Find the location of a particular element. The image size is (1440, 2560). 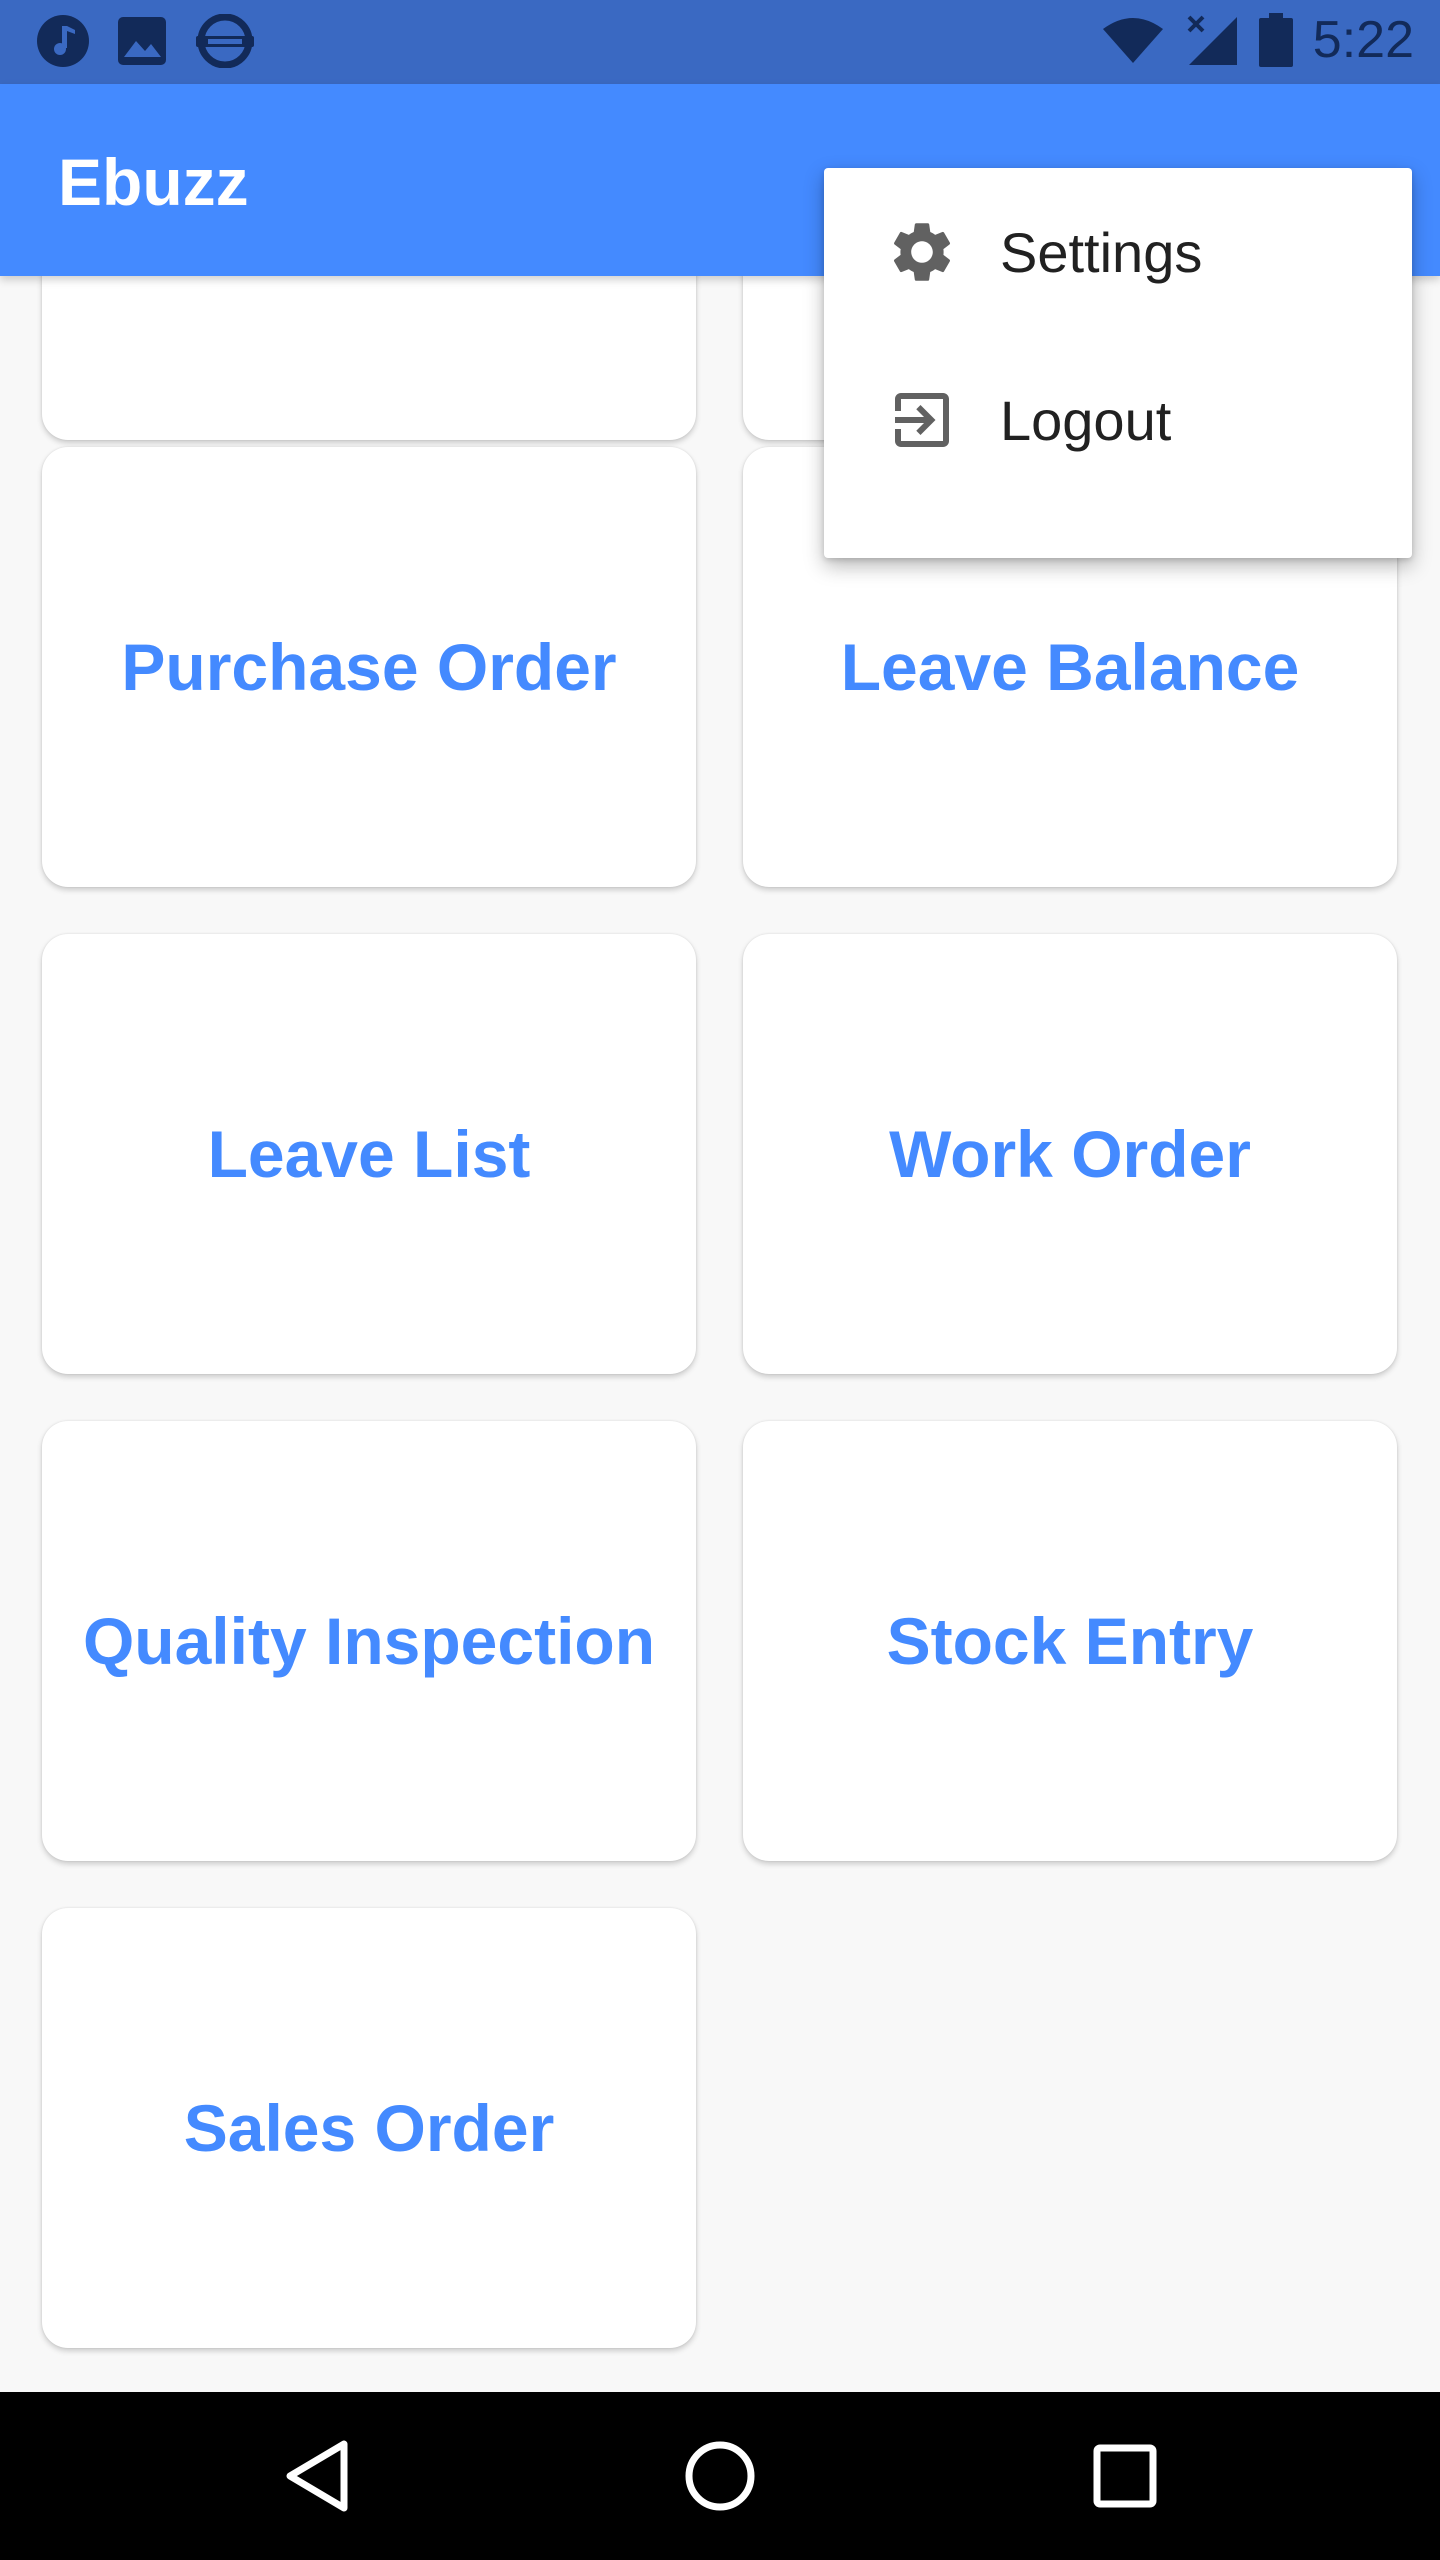

menu-item-label: Settings is located at coordinates (1101, 252).